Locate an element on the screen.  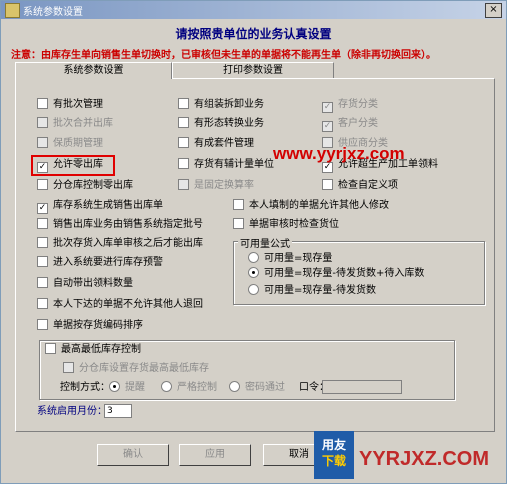
option-checkbox-col1-9: 自动带出领料数量 is located at coordinates (85, 283).